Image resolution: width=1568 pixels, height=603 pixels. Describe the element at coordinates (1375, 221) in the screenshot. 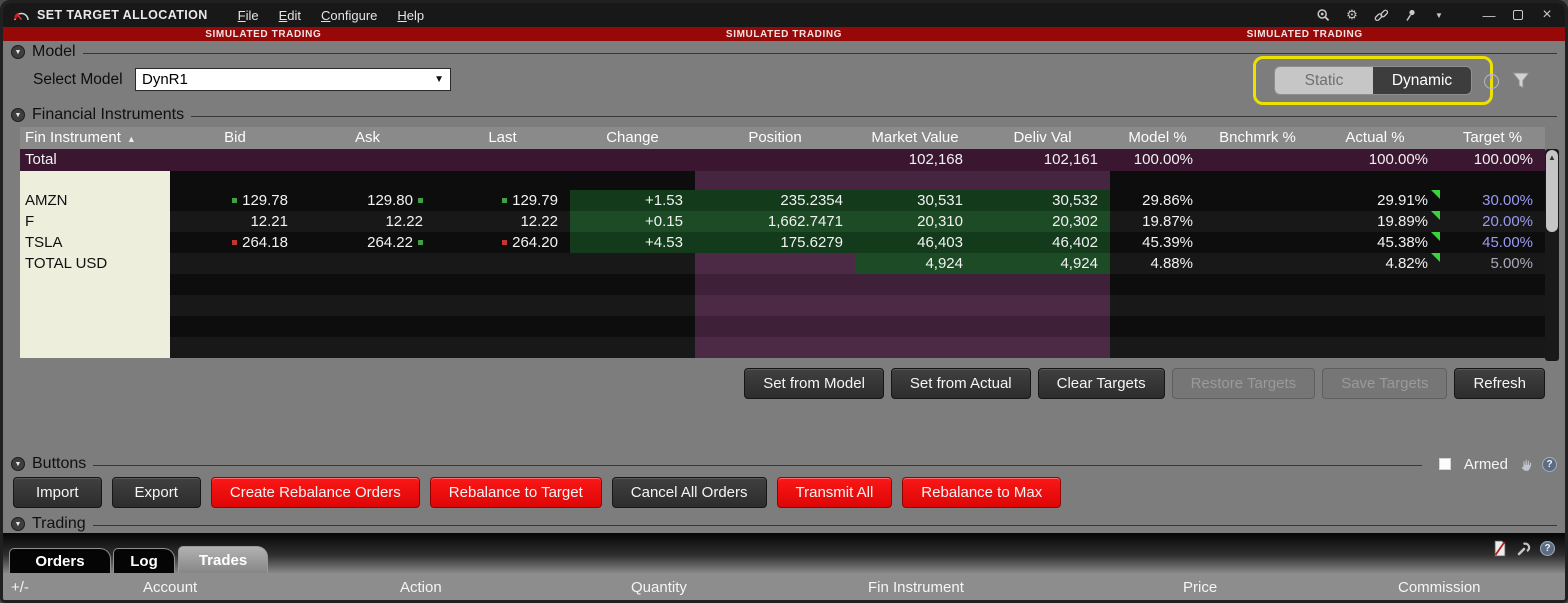

I see `actual-pct-cell: 19.89%` at that location.